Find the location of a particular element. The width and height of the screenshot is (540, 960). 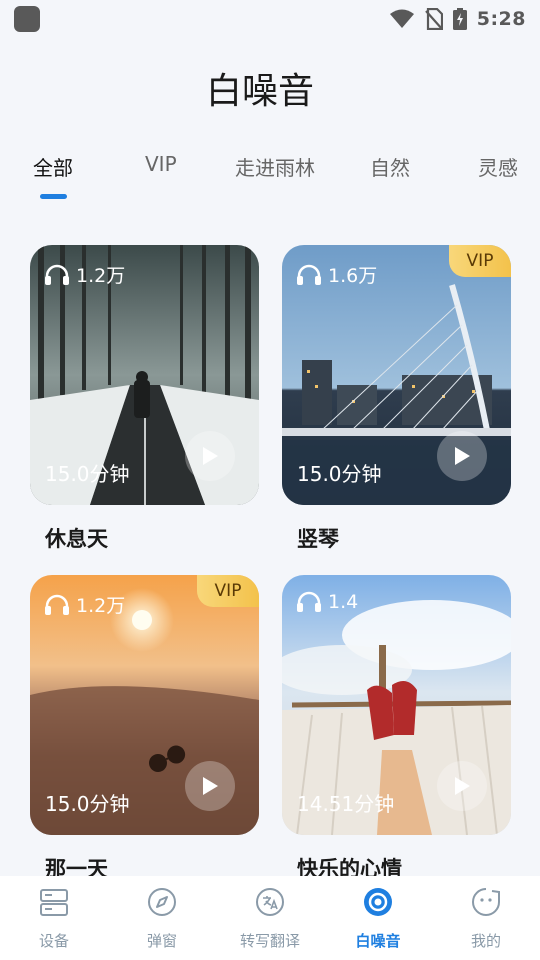

category-tabs: 全部 VIP 走进雨林 自然 灵感 is located at coordinates (270, 177).